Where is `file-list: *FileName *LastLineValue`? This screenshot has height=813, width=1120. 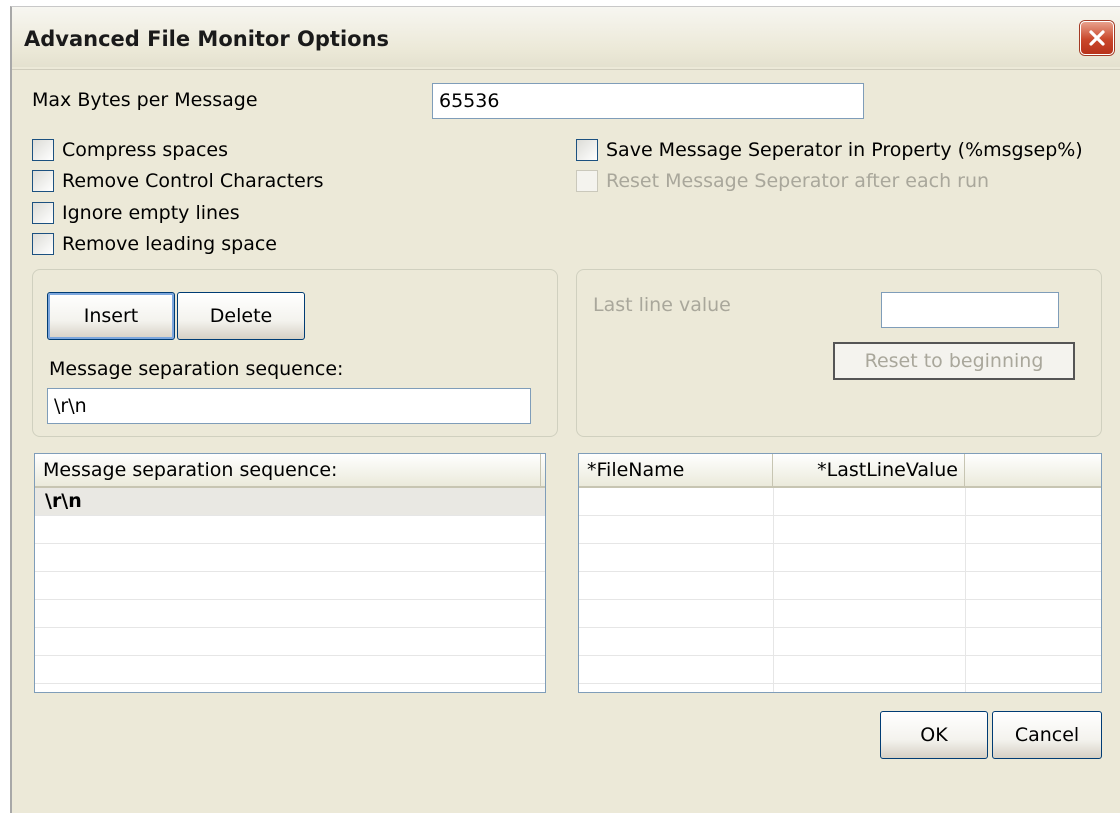
file-list: *FileName *LastLineValue is located at coordinates (840, 573).